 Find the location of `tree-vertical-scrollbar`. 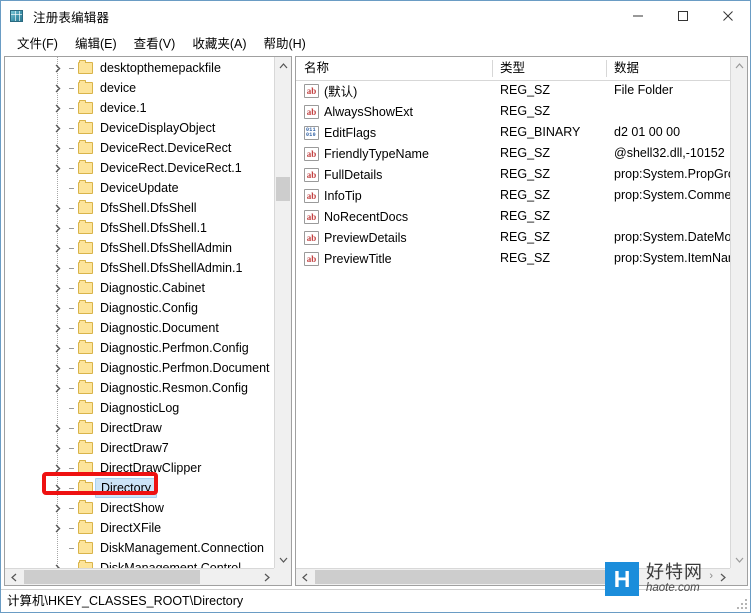

tree-vertical-scrollbar is located at coordinates (282, 312).